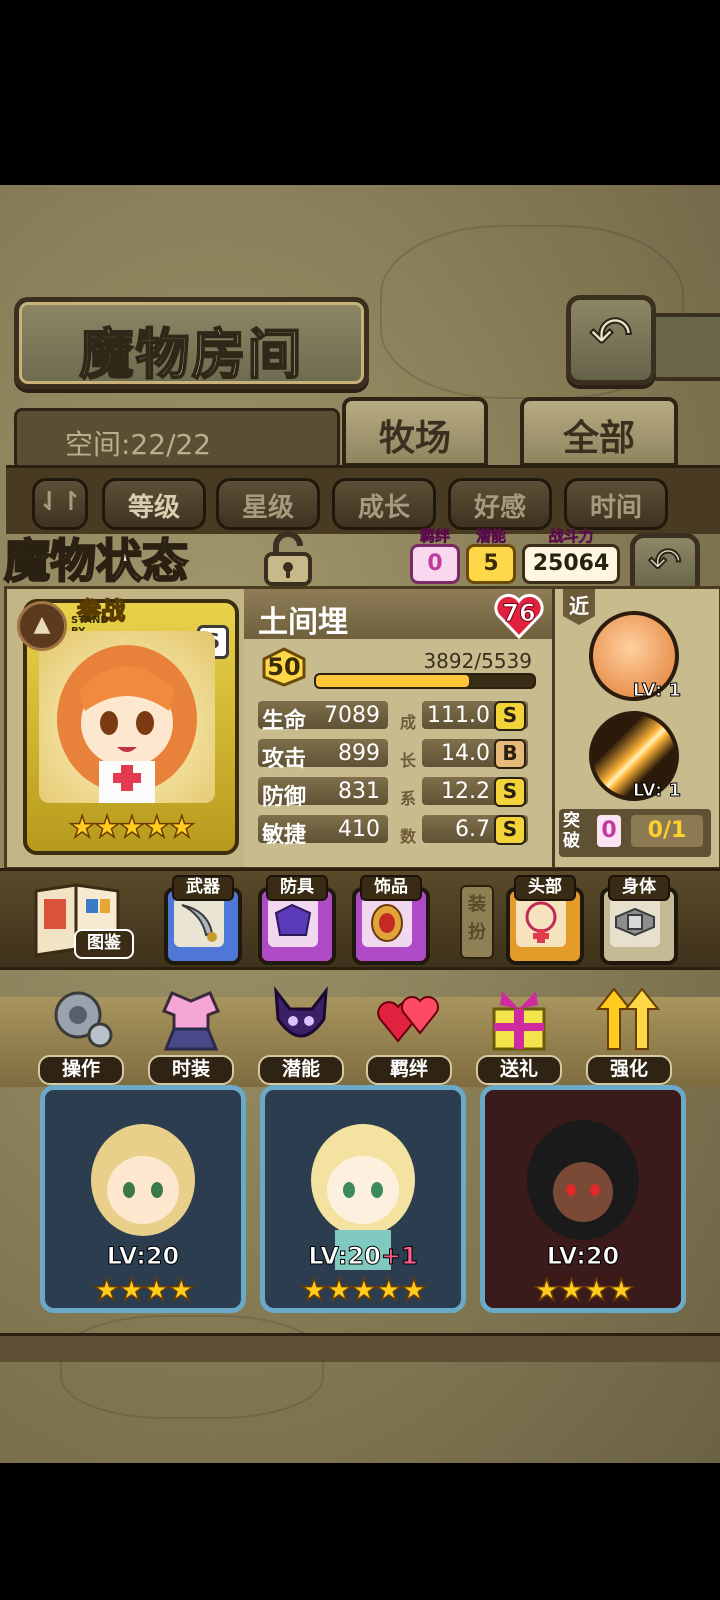 The height and width of the screenshot is (1600, 720). I want to click on monster-level: LV:20, so click(143, 1256).